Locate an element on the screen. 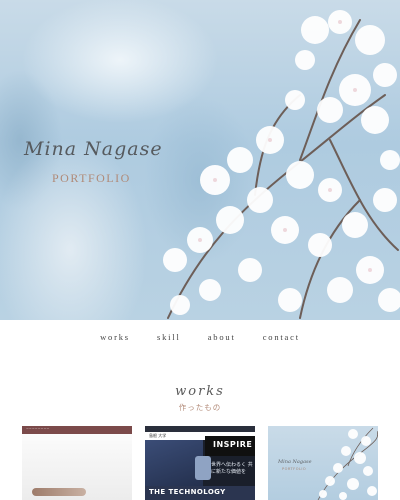 The height and width of the screenshot is (500, 400). card-caption: 世界へ伝わるく 共に新たな価値を is located at coordinates (232, 468).